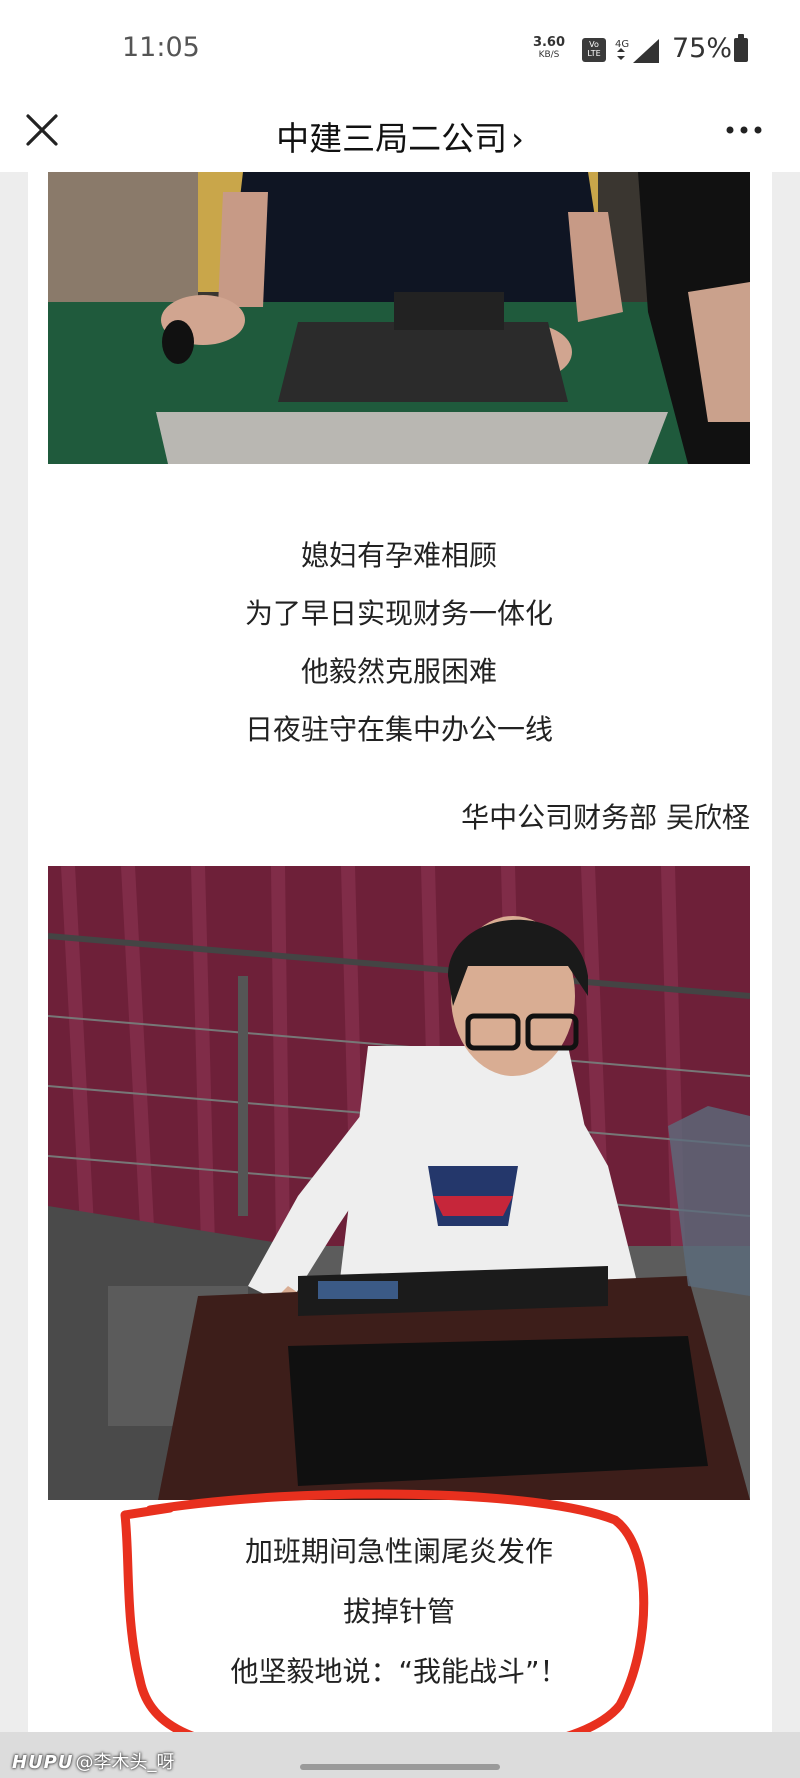 This screenshot has width=800, height=1778. What do you see at coordinates (400, 1767) in the screenshot?
I see `home-indicator` at bounding box center [400, 1767].